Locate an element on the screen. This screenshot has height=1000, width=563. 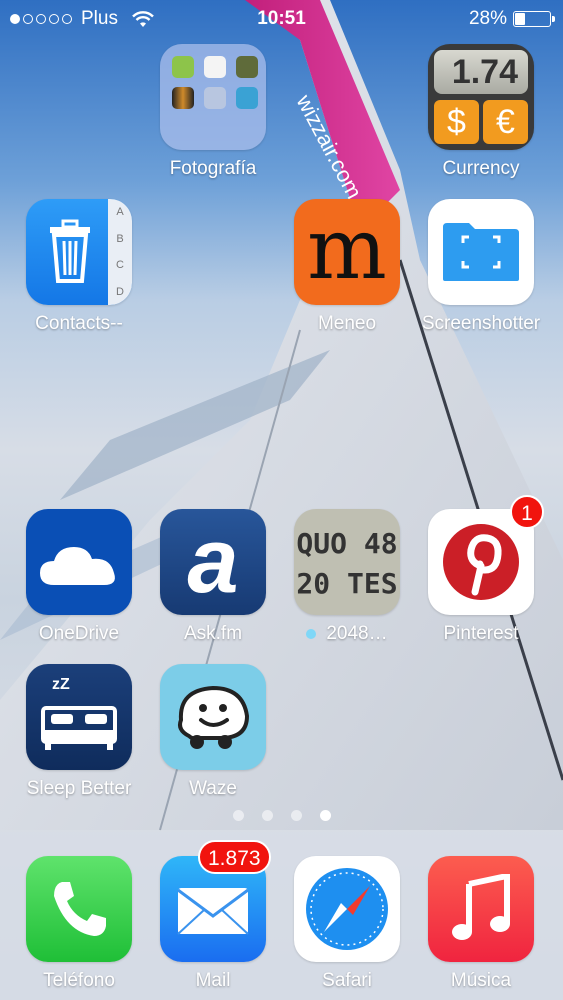
app-label: Mail is located at coordinates (213, 980).